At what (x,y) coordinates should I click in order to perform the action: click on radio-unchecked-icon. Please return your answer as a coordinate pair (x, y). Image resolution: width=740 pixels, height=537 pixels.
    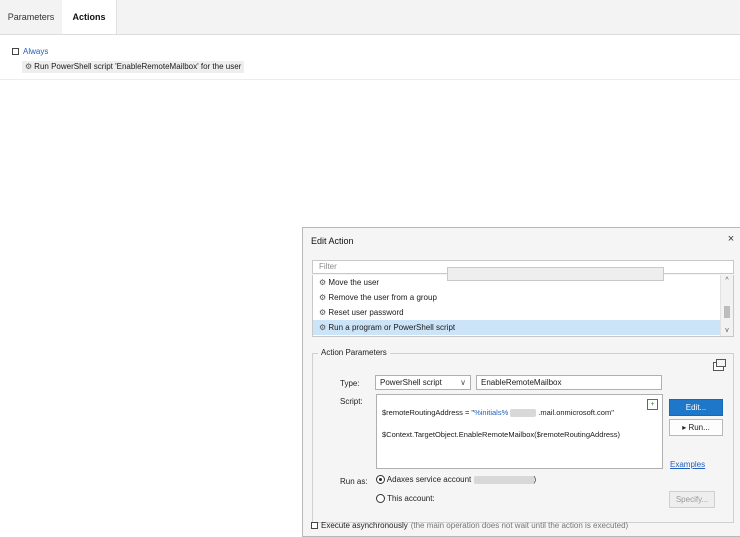
    Looking at the image, I should click on (380, 499).